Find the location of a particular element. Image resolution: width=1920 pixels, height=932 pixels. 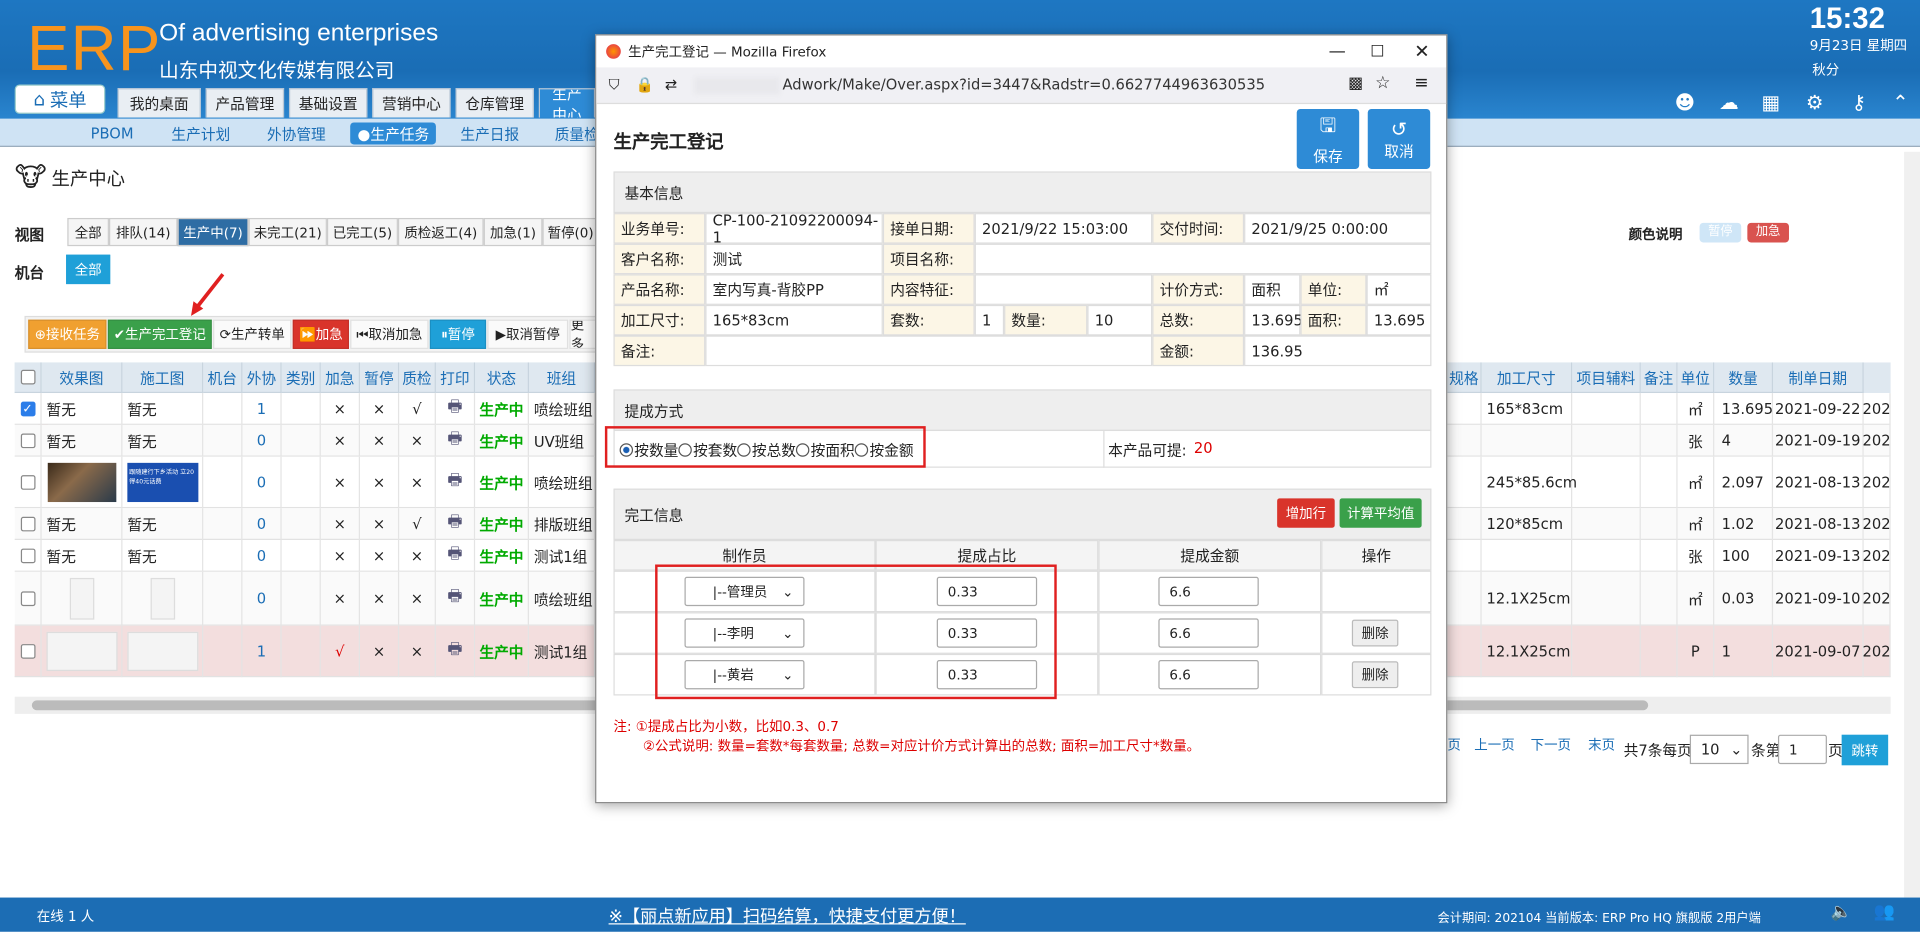

view-finished: 已完工(5) is located at coordinates (362, 232).